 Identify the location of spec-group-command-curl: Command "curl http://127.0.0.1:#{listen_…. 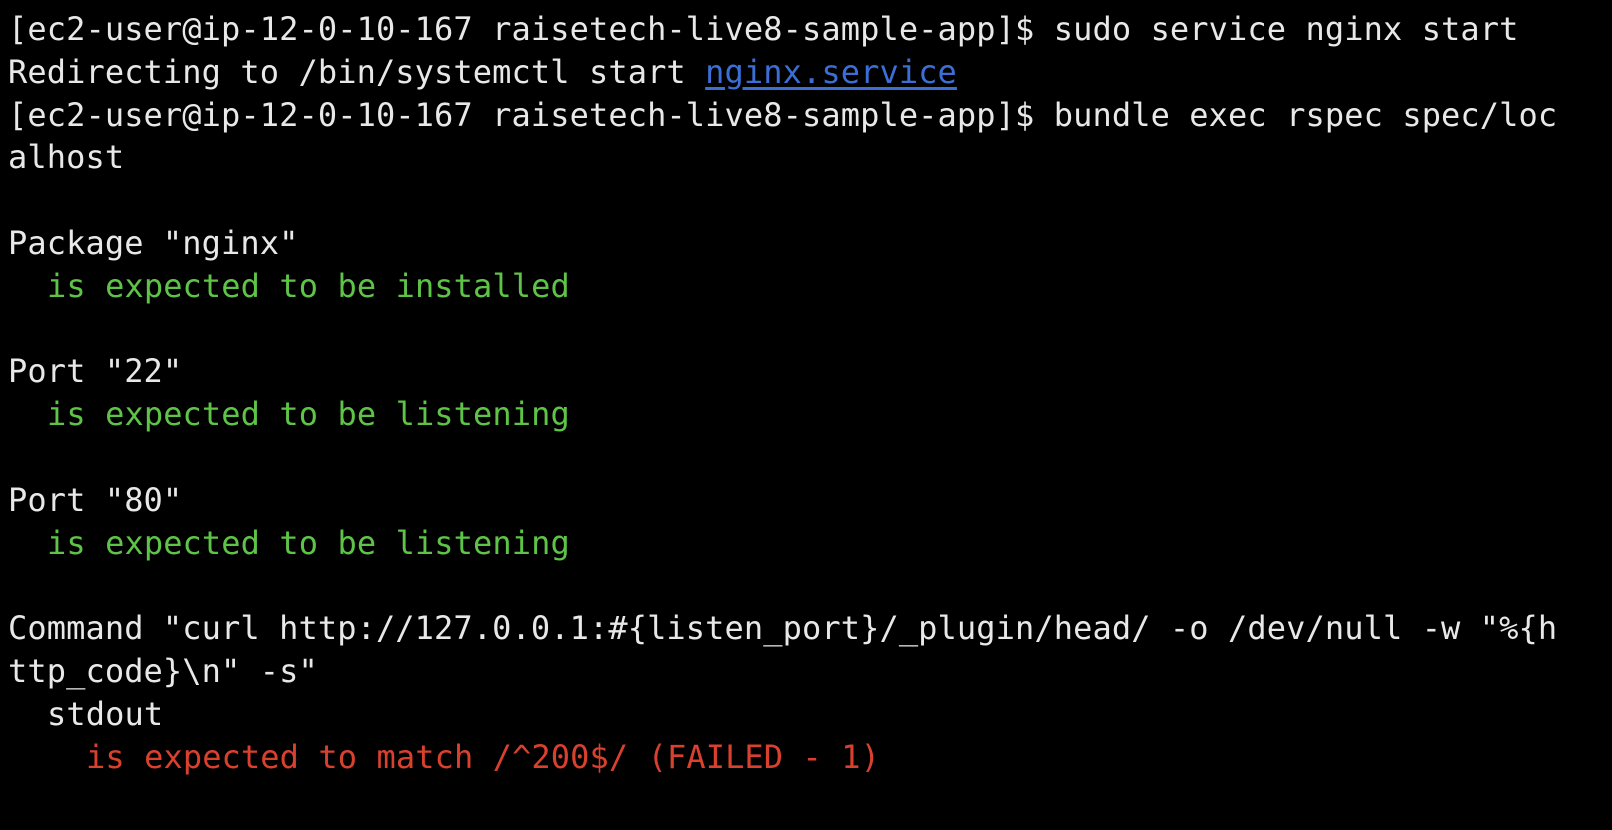
(783, 628).